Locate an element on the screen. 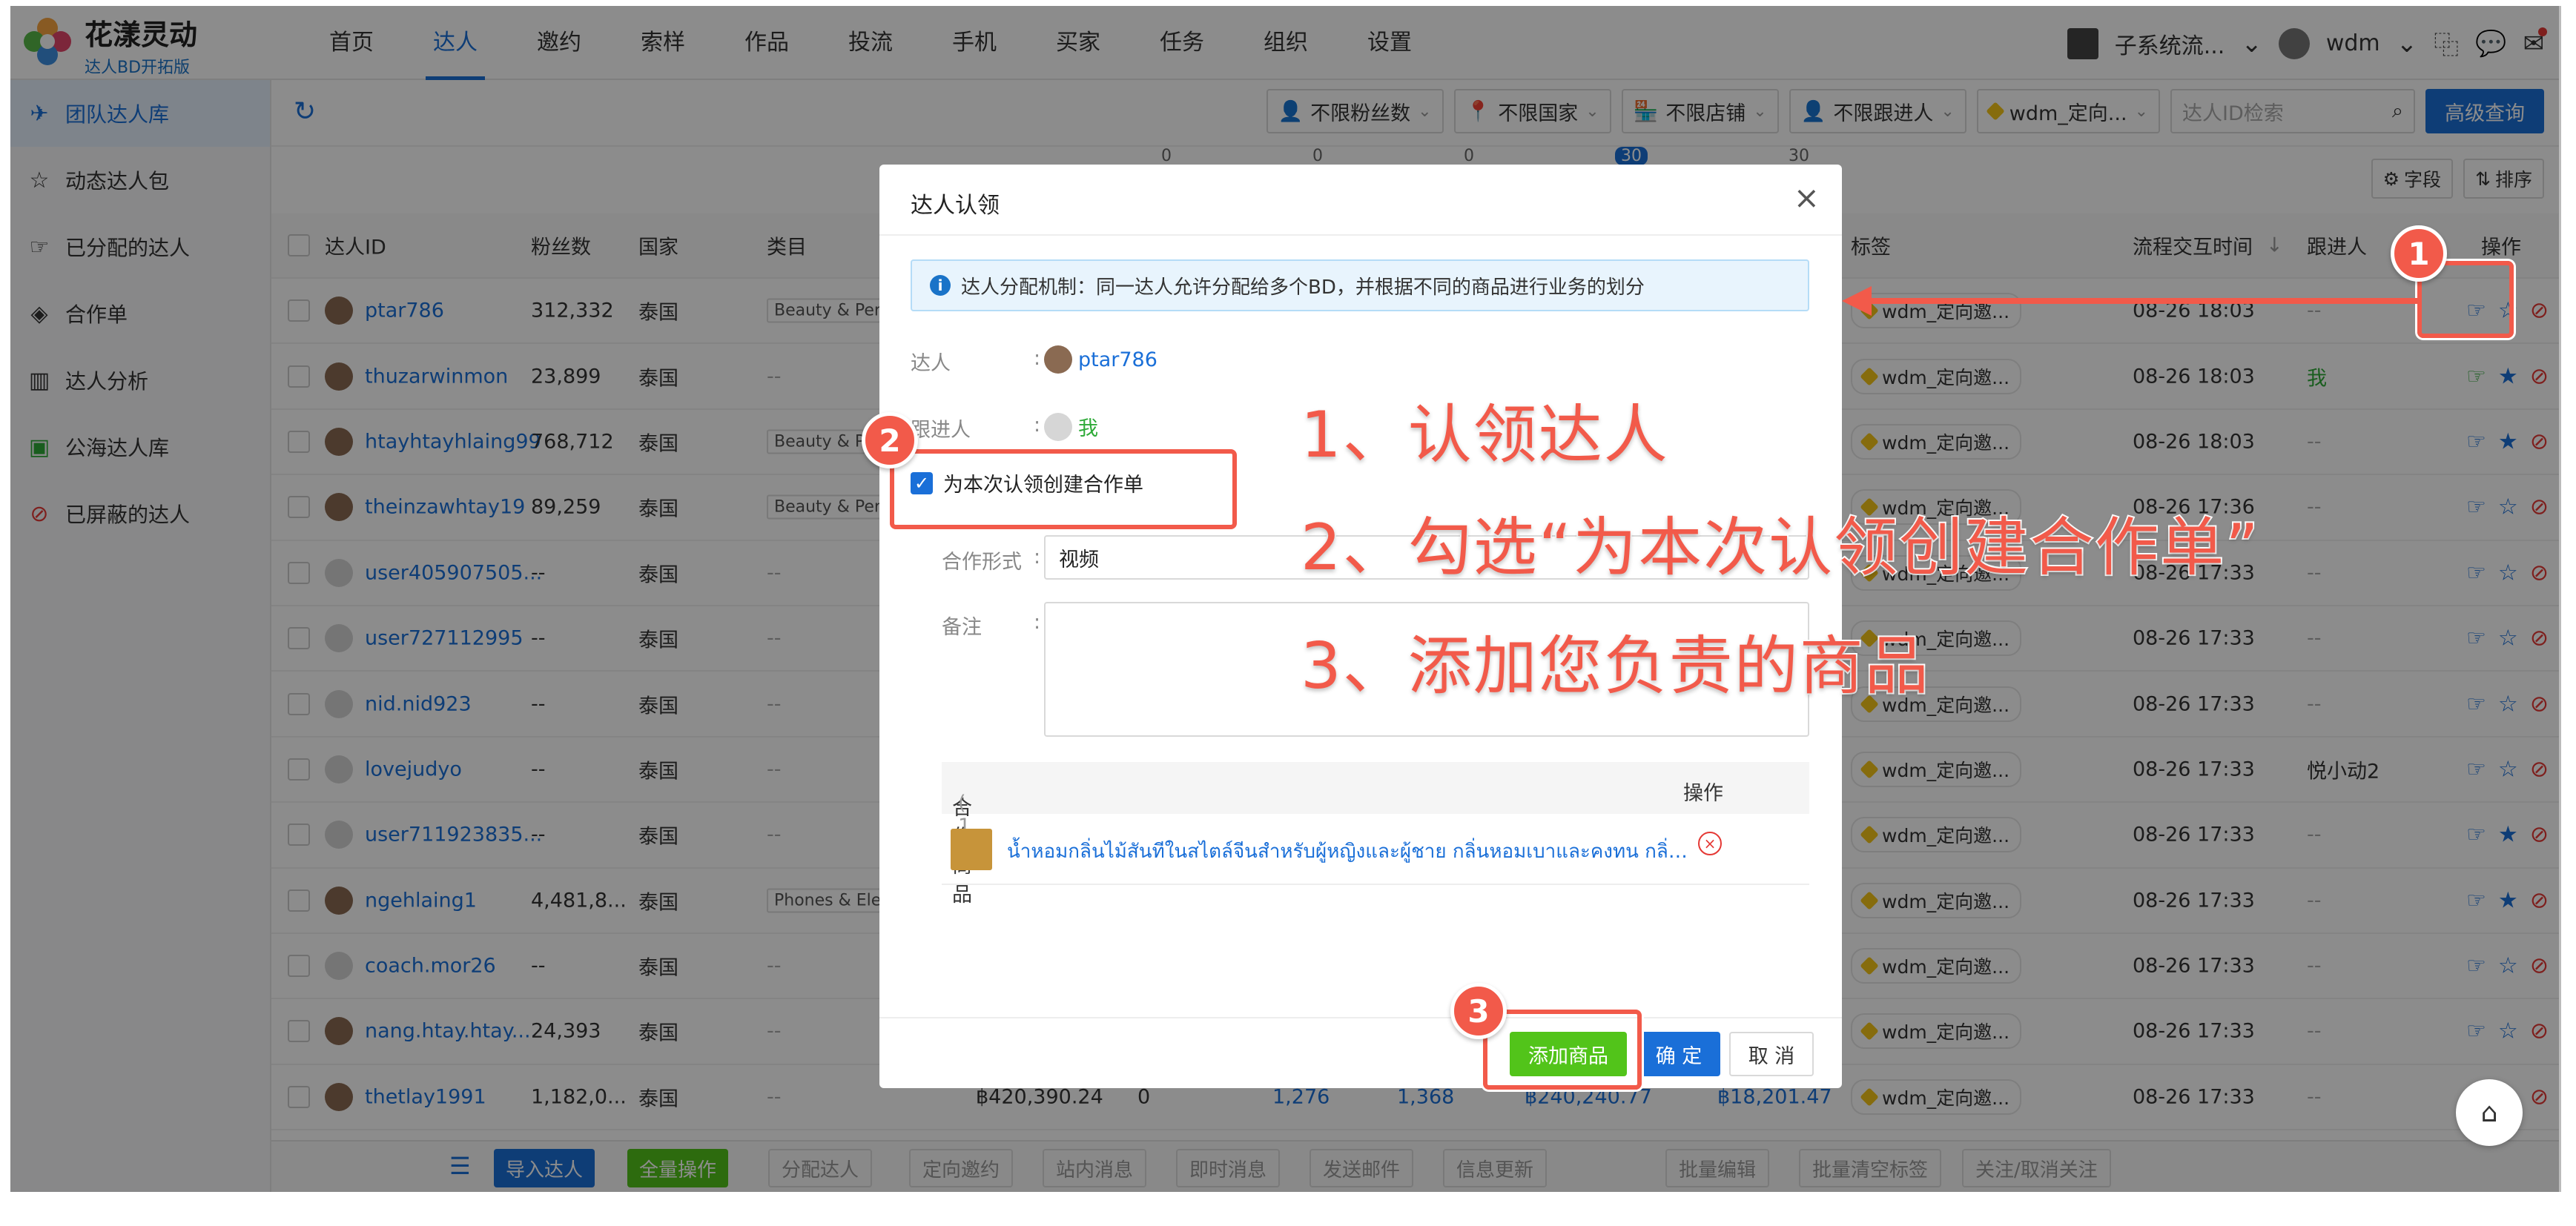 The width and height of the screenshot is (2576, 1226). inbox-float-icon: ⌂ is located at coordinates (2489, 1112).